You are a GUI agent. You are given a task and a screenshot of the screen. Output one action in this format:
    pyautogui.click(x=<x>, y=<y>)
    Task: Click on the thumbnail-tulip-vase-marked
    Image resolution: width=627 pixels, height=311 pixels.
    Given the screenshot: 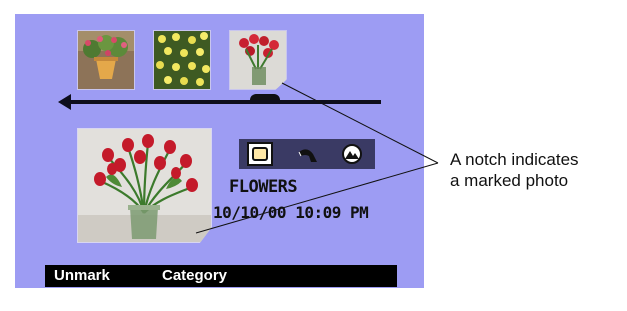 What is the action you would take?
    pyautogui.click(x=258, y=60)
    